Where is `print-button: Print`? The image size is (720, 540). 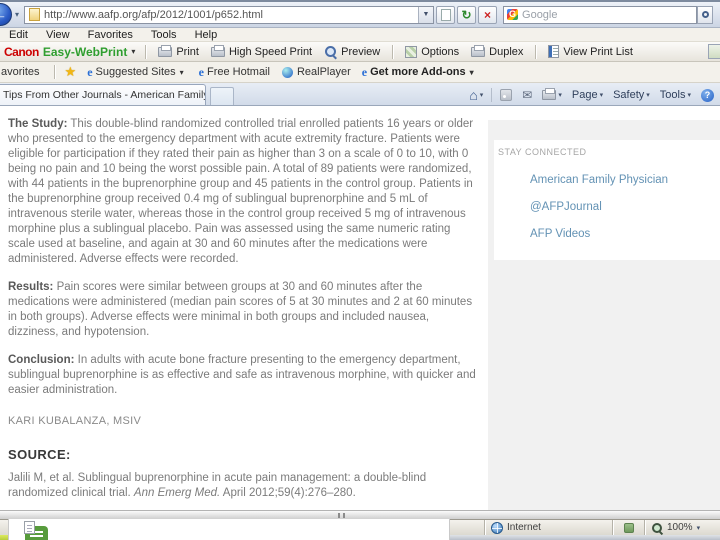
print-button: Print is located at coordinates (178, 52).